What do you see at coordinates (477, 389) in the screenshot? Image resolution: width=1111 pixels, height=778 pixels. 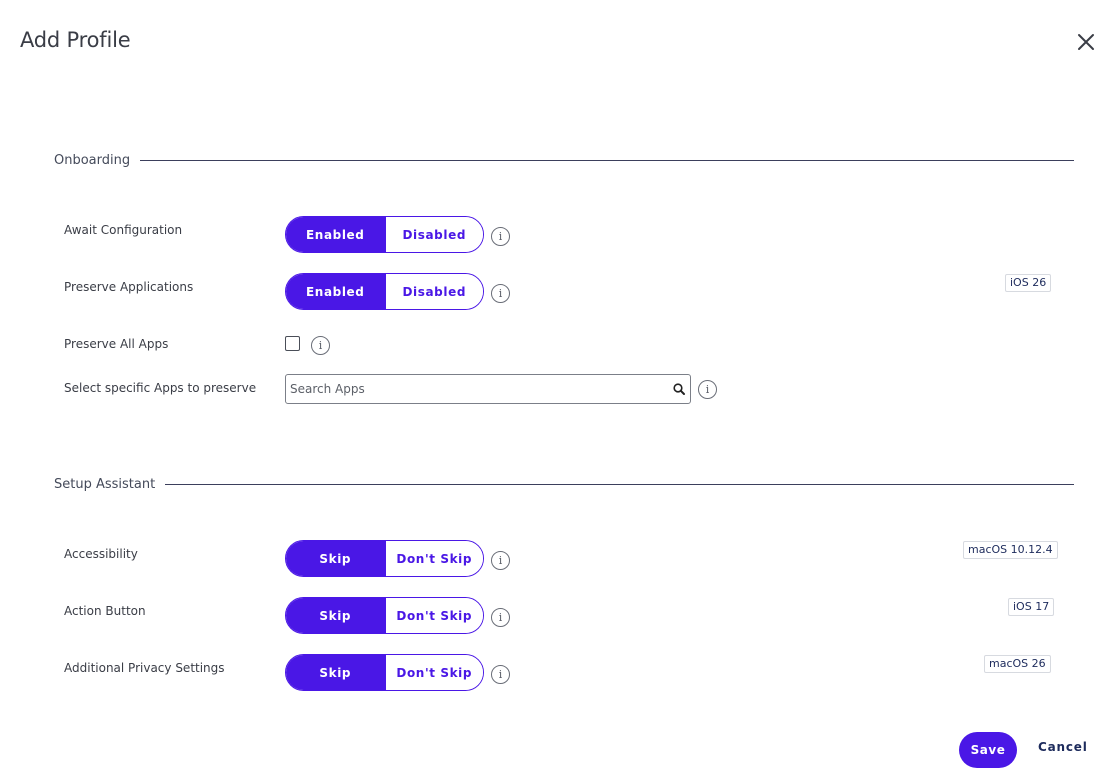 I see `search-apps-input` at bounding box center [477, 389].